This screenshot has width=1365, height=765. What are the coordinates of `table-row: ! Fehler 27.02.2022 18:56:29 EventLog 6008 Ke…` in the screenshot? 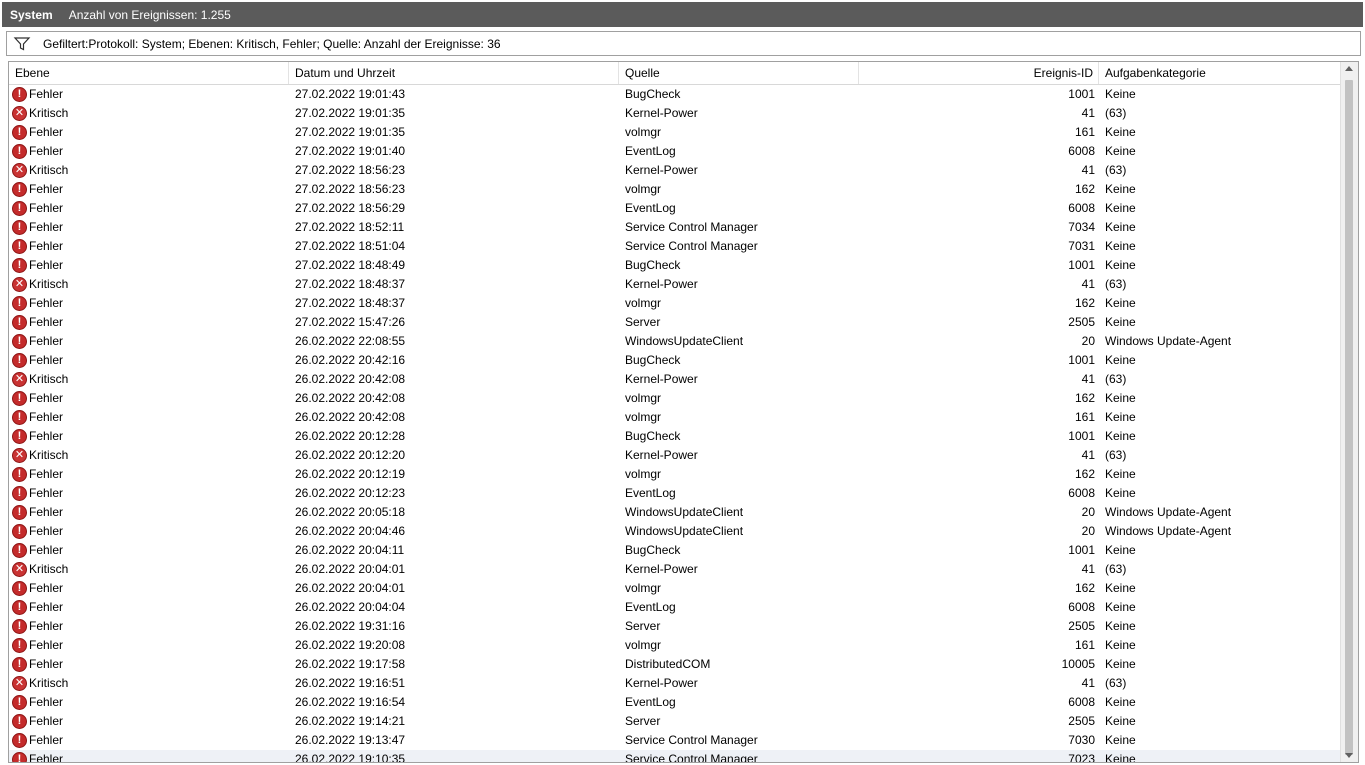 It's located at (675, 208).